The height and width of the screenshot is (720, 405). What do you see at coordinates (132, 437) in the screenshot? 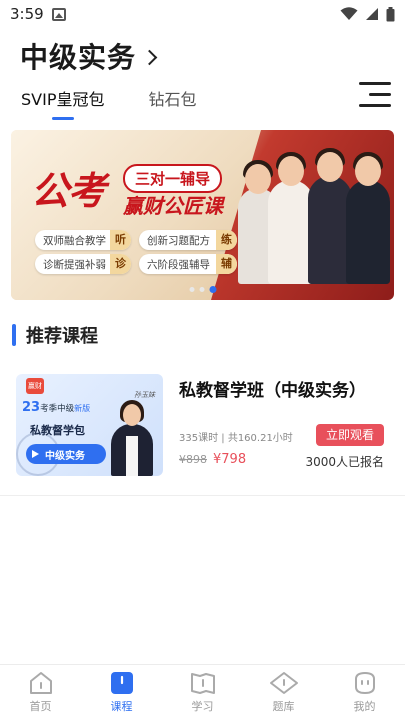
I see `teacher-photo` at bounding box center [132, 437].